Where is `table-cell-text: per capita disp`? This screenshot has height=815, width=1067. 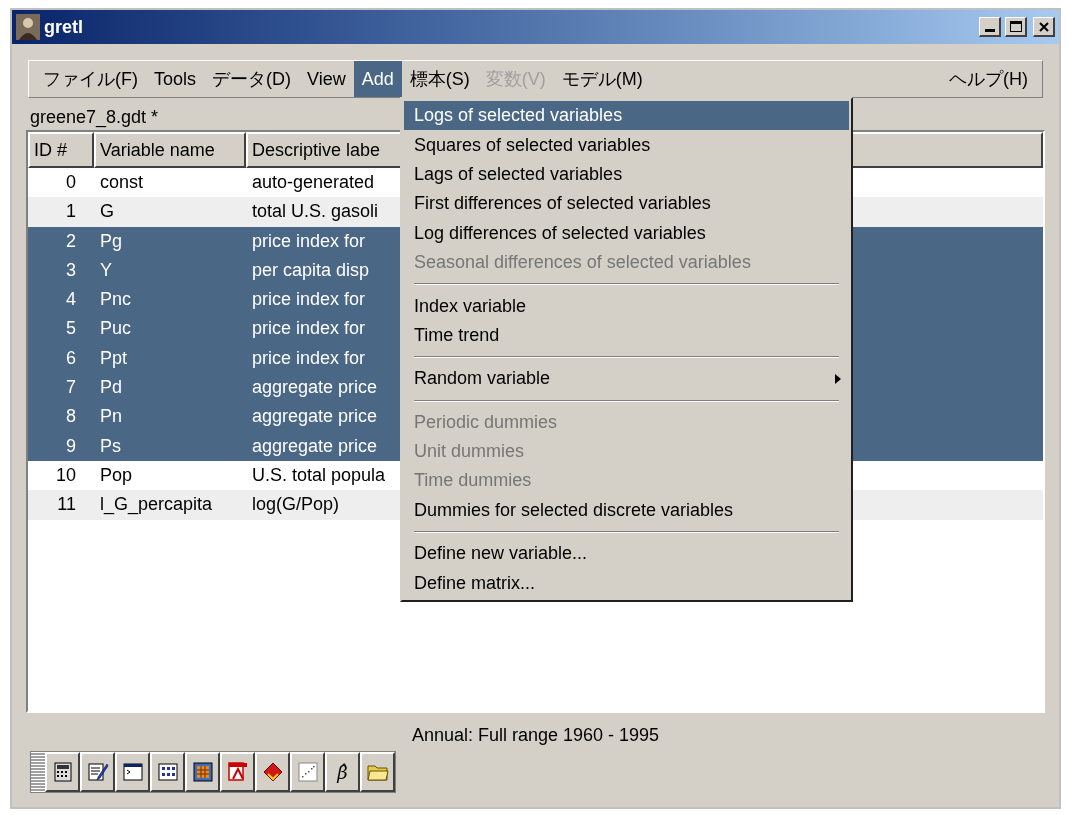 table-cell-text: per capita disp is located at coordinates (310, 270).